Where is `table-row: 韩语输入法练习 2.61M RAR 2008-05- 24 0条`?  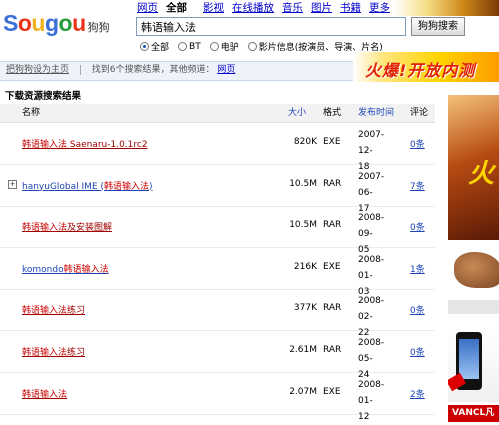 table-row: 韩语输入法练习 2.61M RAR 2008-05- 24 0条 is located at coordinates (217, 355).